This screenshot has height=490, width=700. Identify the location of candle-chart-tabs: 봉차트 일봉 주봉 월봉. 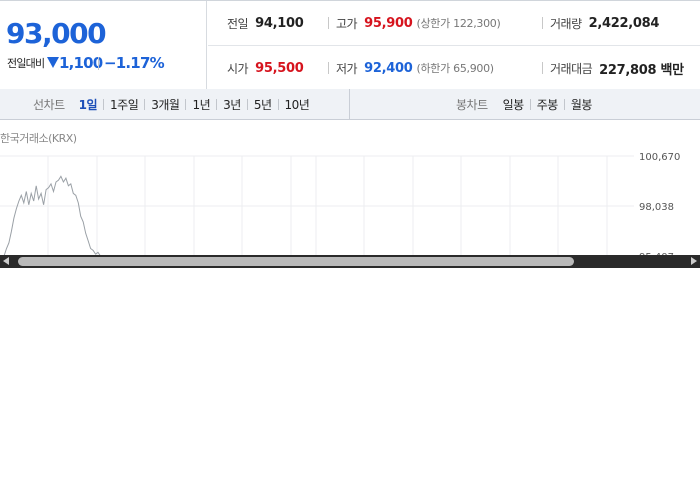
(525, 104).